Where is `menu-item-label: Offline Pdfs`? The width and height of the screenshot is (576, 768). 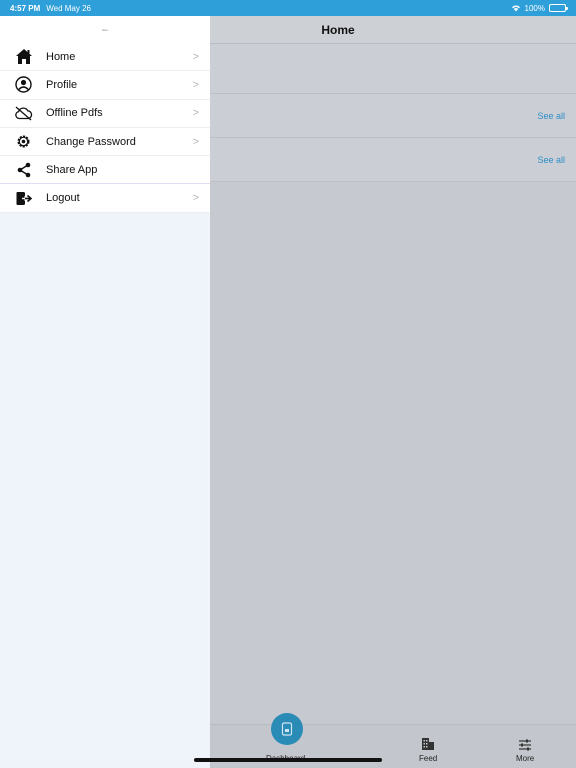 menu-item-label: Offline Pdfs is located at coordinates (74, 113).